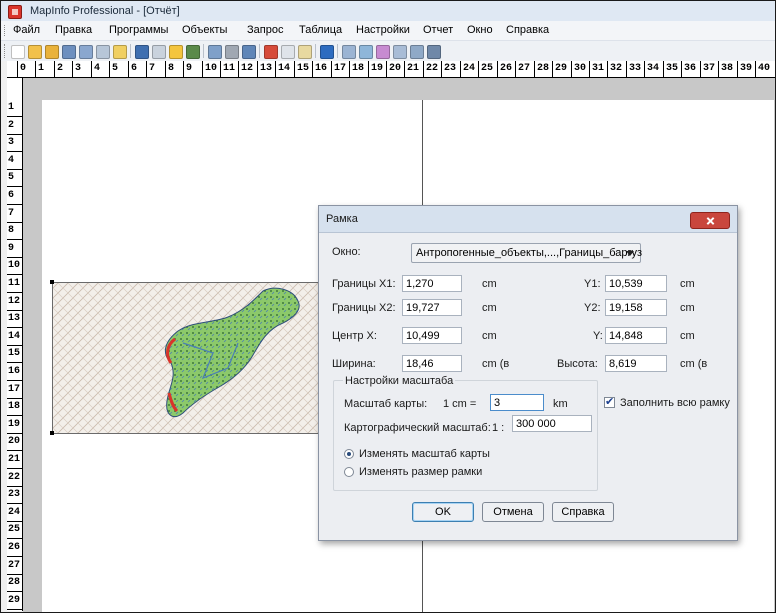 The height and width of the screenshot is (613, 776). Describe the element at coordinates (265, 30) in the screenshot. I see `menu-query: Запрос` at that location.